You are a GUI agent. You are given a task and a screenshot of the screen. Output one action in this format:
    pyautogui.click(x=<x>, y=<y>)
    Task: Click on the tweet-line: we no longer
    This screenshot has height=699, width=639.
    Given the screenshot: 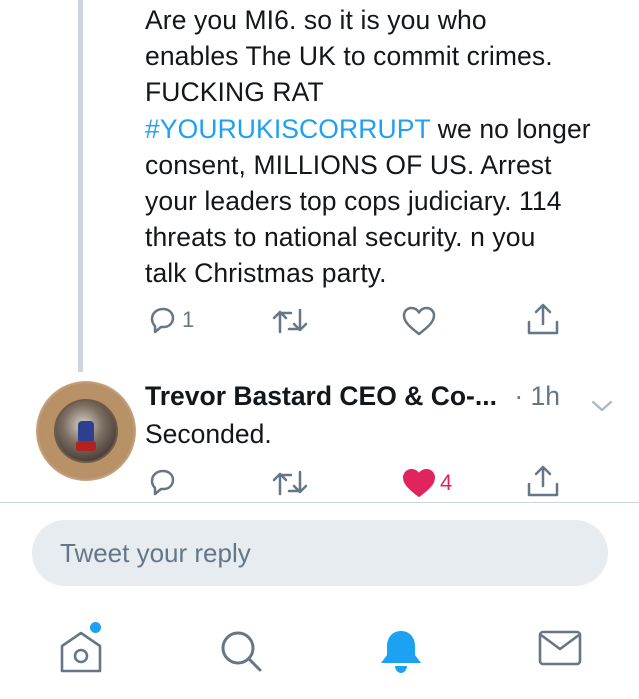 What is the action you would take?
    pyautogui.click(x=514, y=128)
    